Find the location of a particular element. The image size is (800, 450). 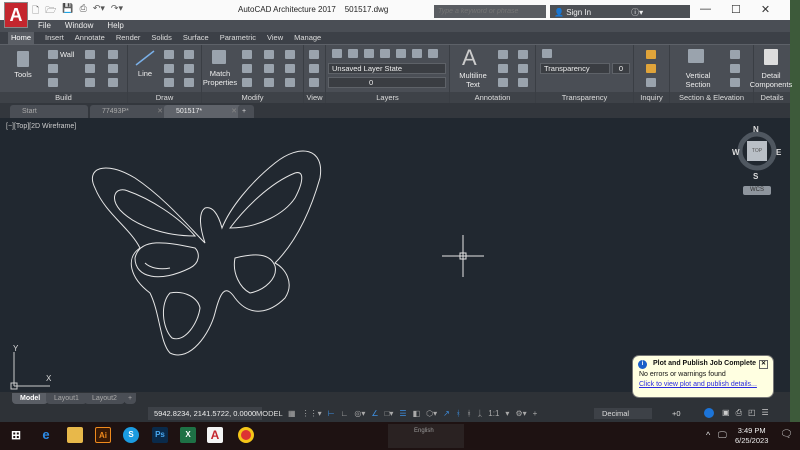

viewcube-top-face: TOP is located at coordinates (757, 151).